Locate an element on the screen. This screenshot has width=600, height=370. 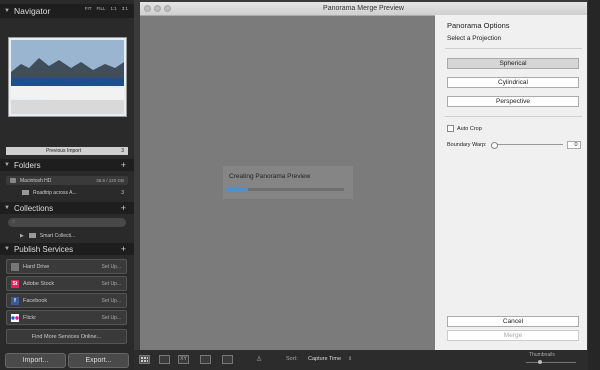
collections-header: ▼ Collections + is located at coordinates (67, 208).